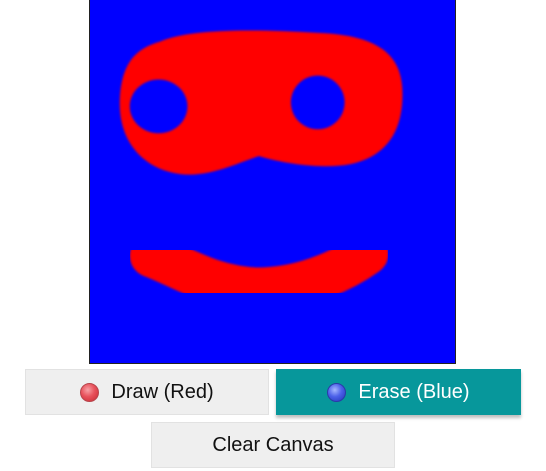 This screenshot has width=546, height=471. I want to click on erase-button-label: Erase (Blue), so click(414, 391).